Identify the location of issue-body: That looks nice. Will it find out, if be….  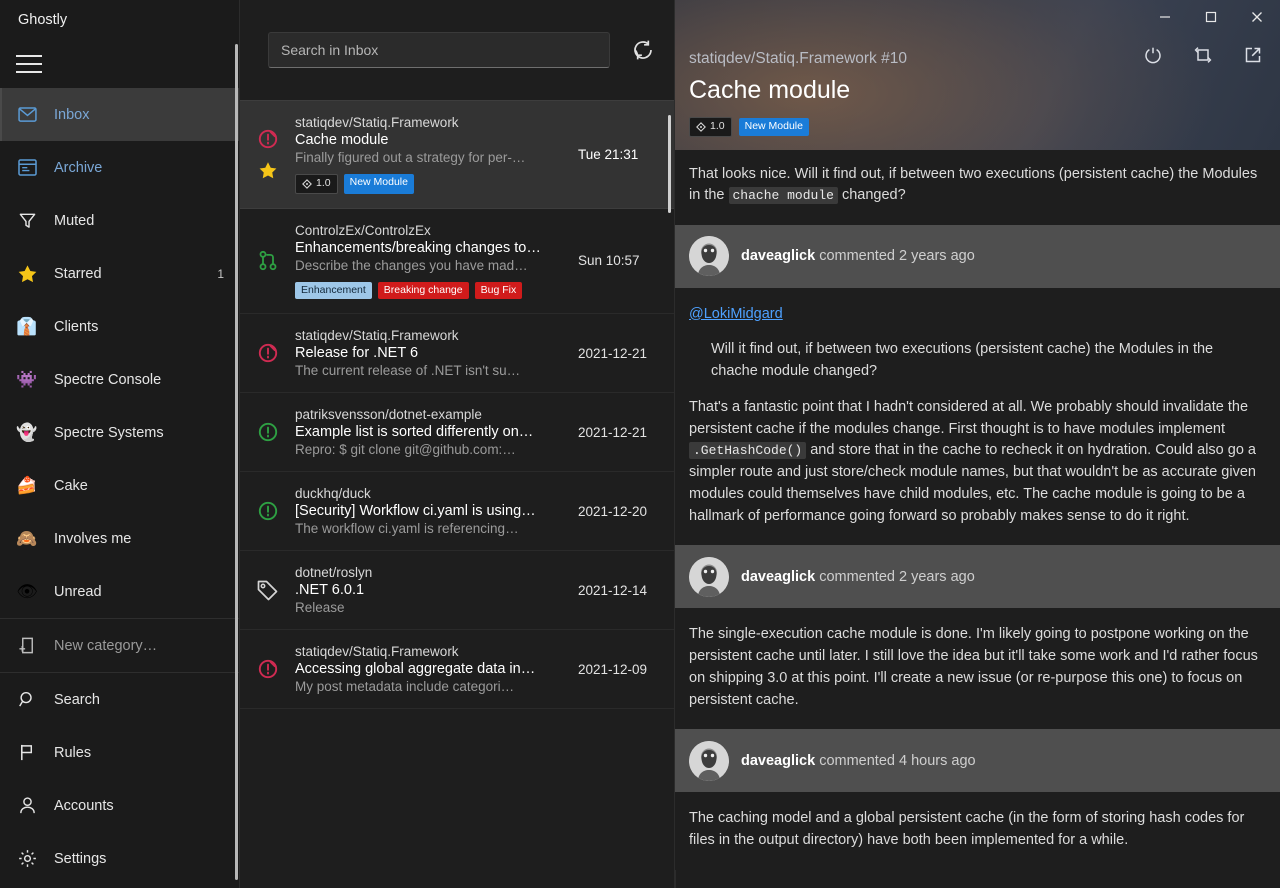
(977, 187).